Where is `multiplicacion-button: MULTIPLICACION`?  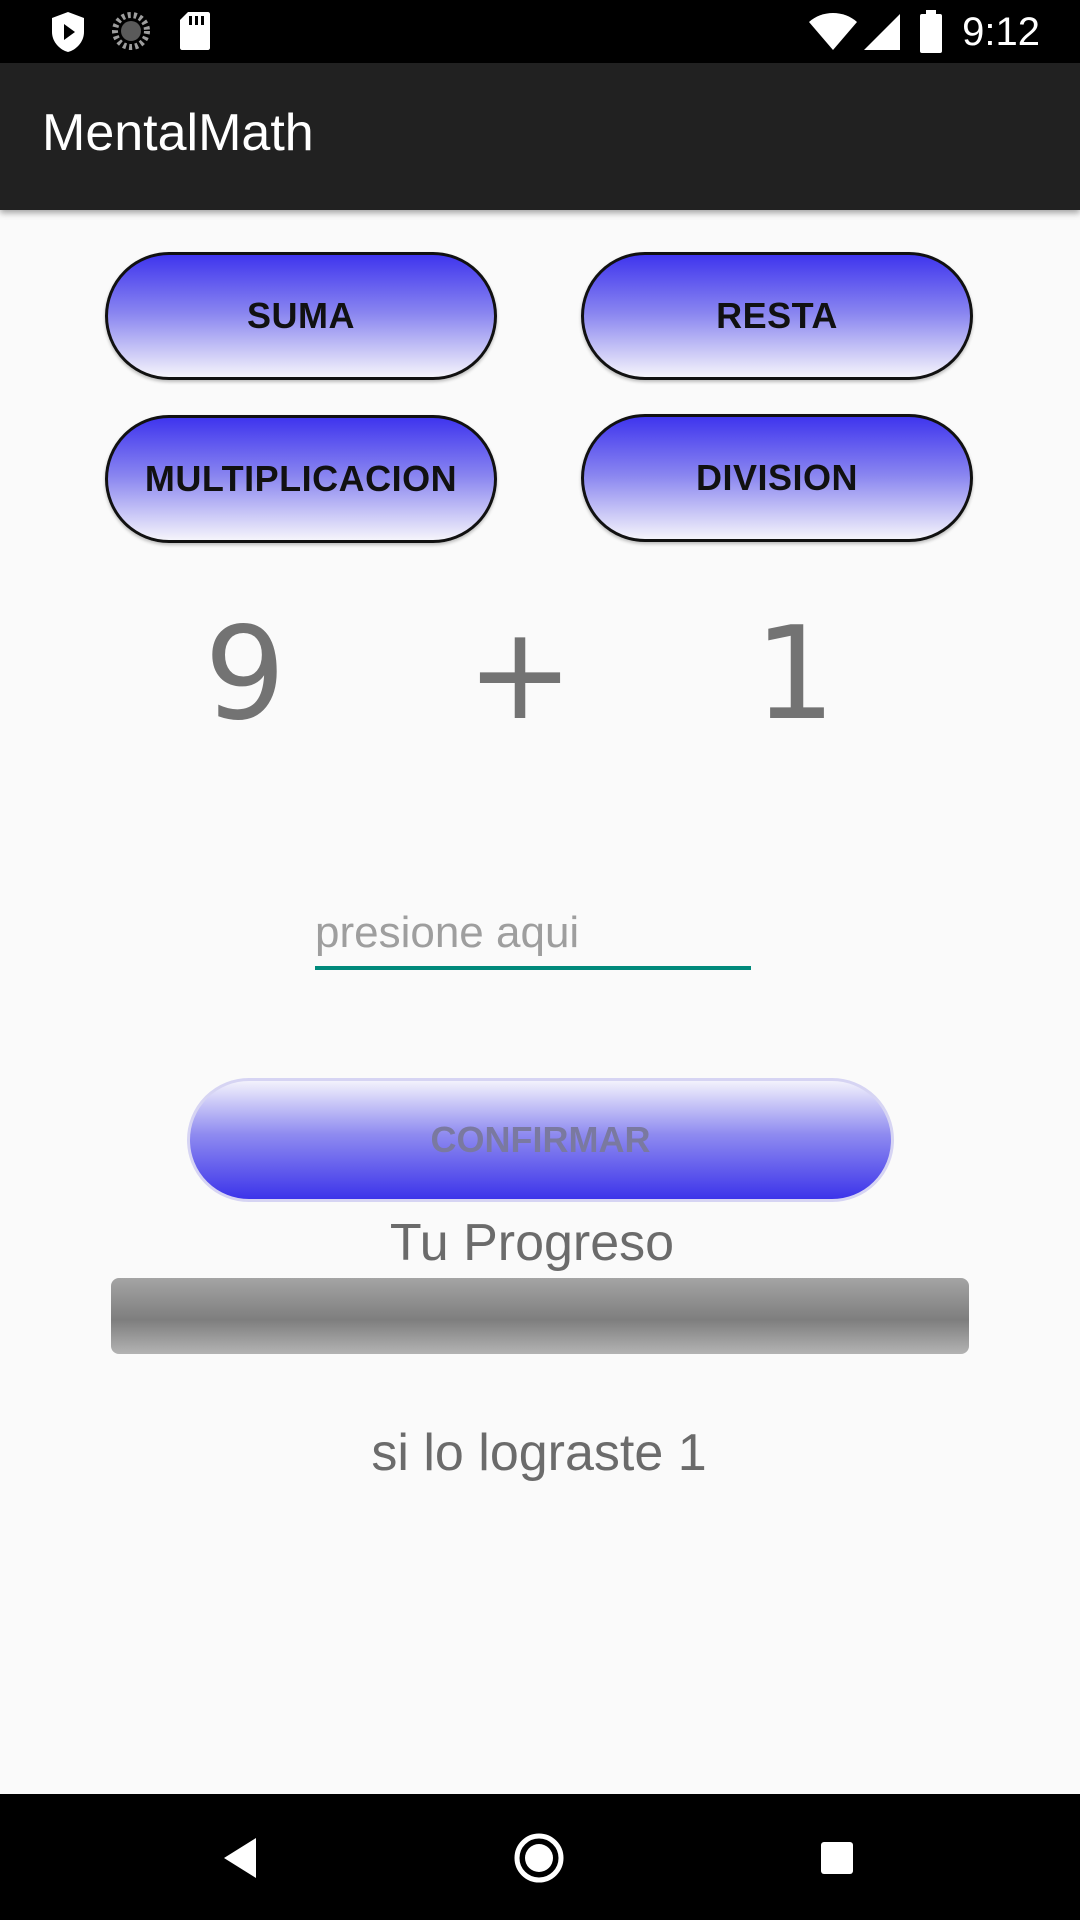 multiplicacion-button: MULTIPLICACION is located at coordinates (301, 479).